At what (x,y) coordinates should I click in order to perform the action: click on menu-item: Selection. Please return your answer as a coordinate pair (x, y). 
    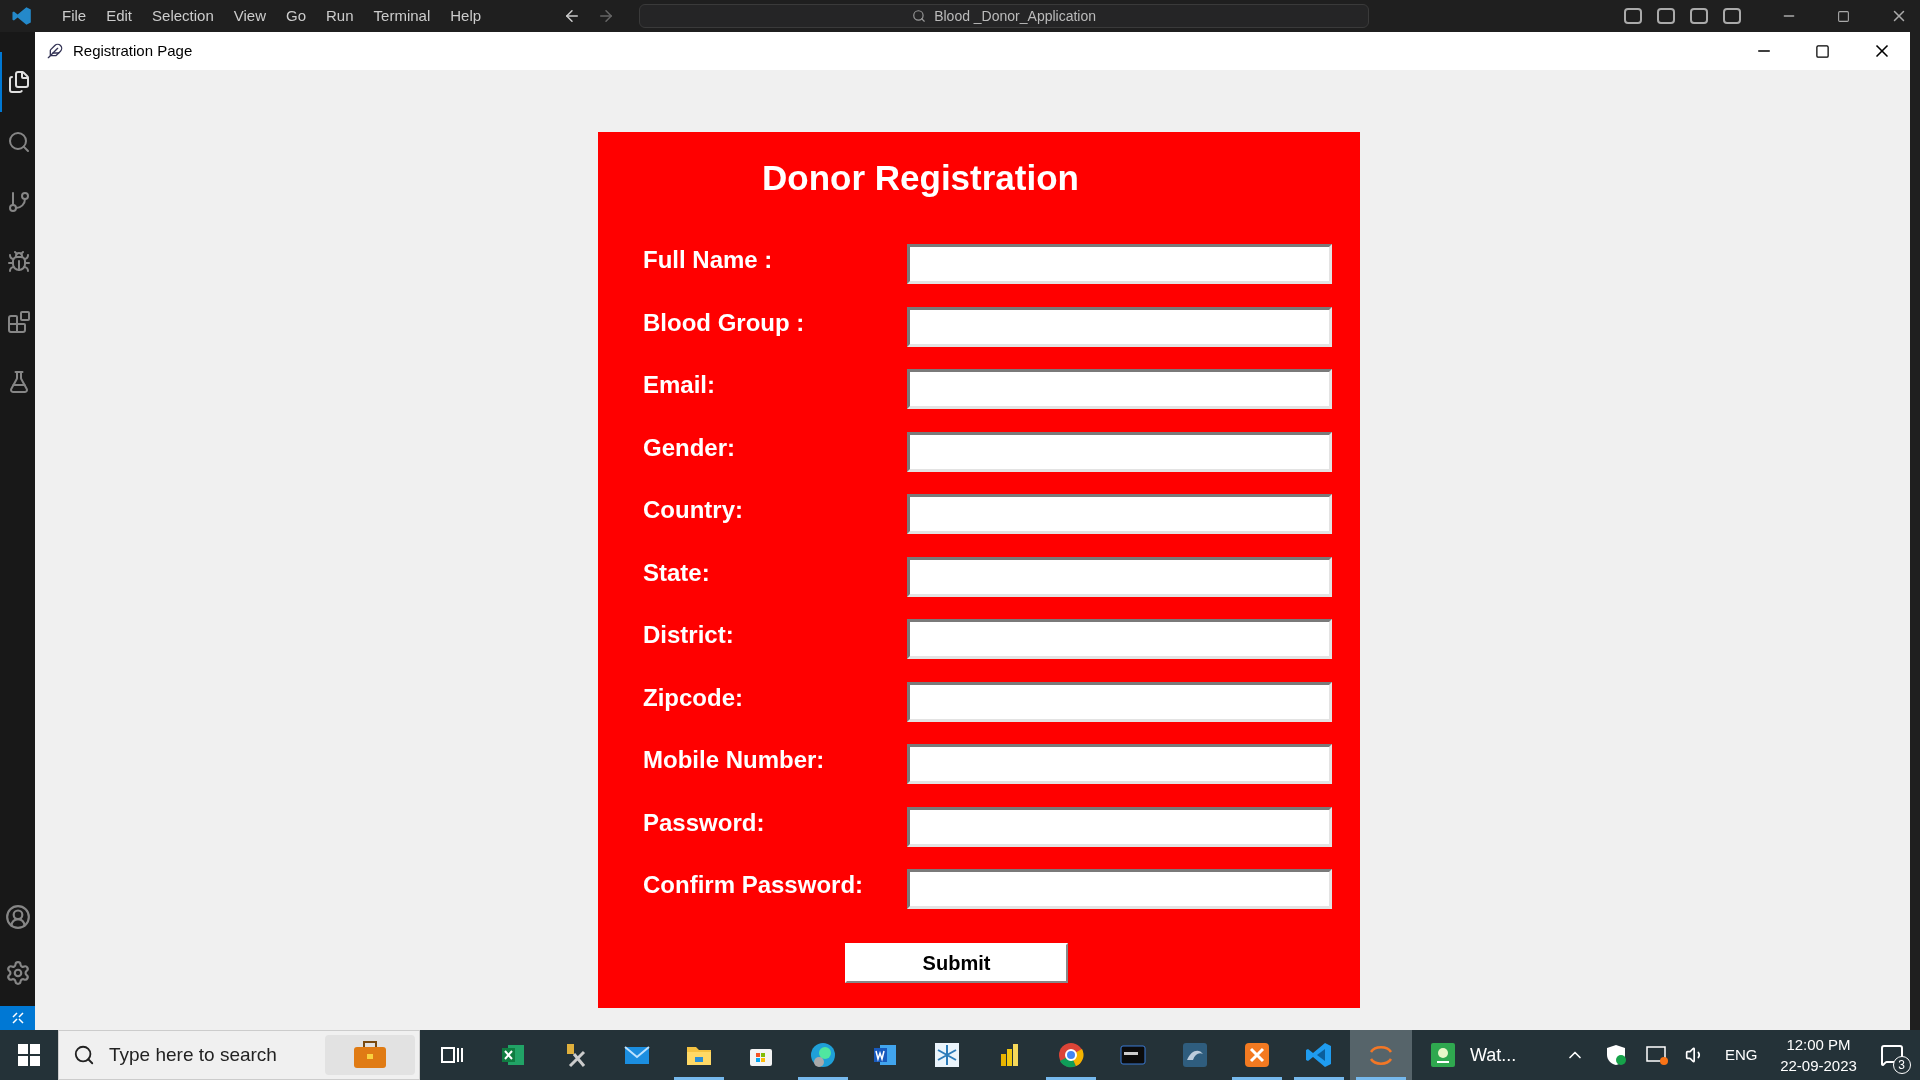
    Looking at the image, I should click on (183, 16).